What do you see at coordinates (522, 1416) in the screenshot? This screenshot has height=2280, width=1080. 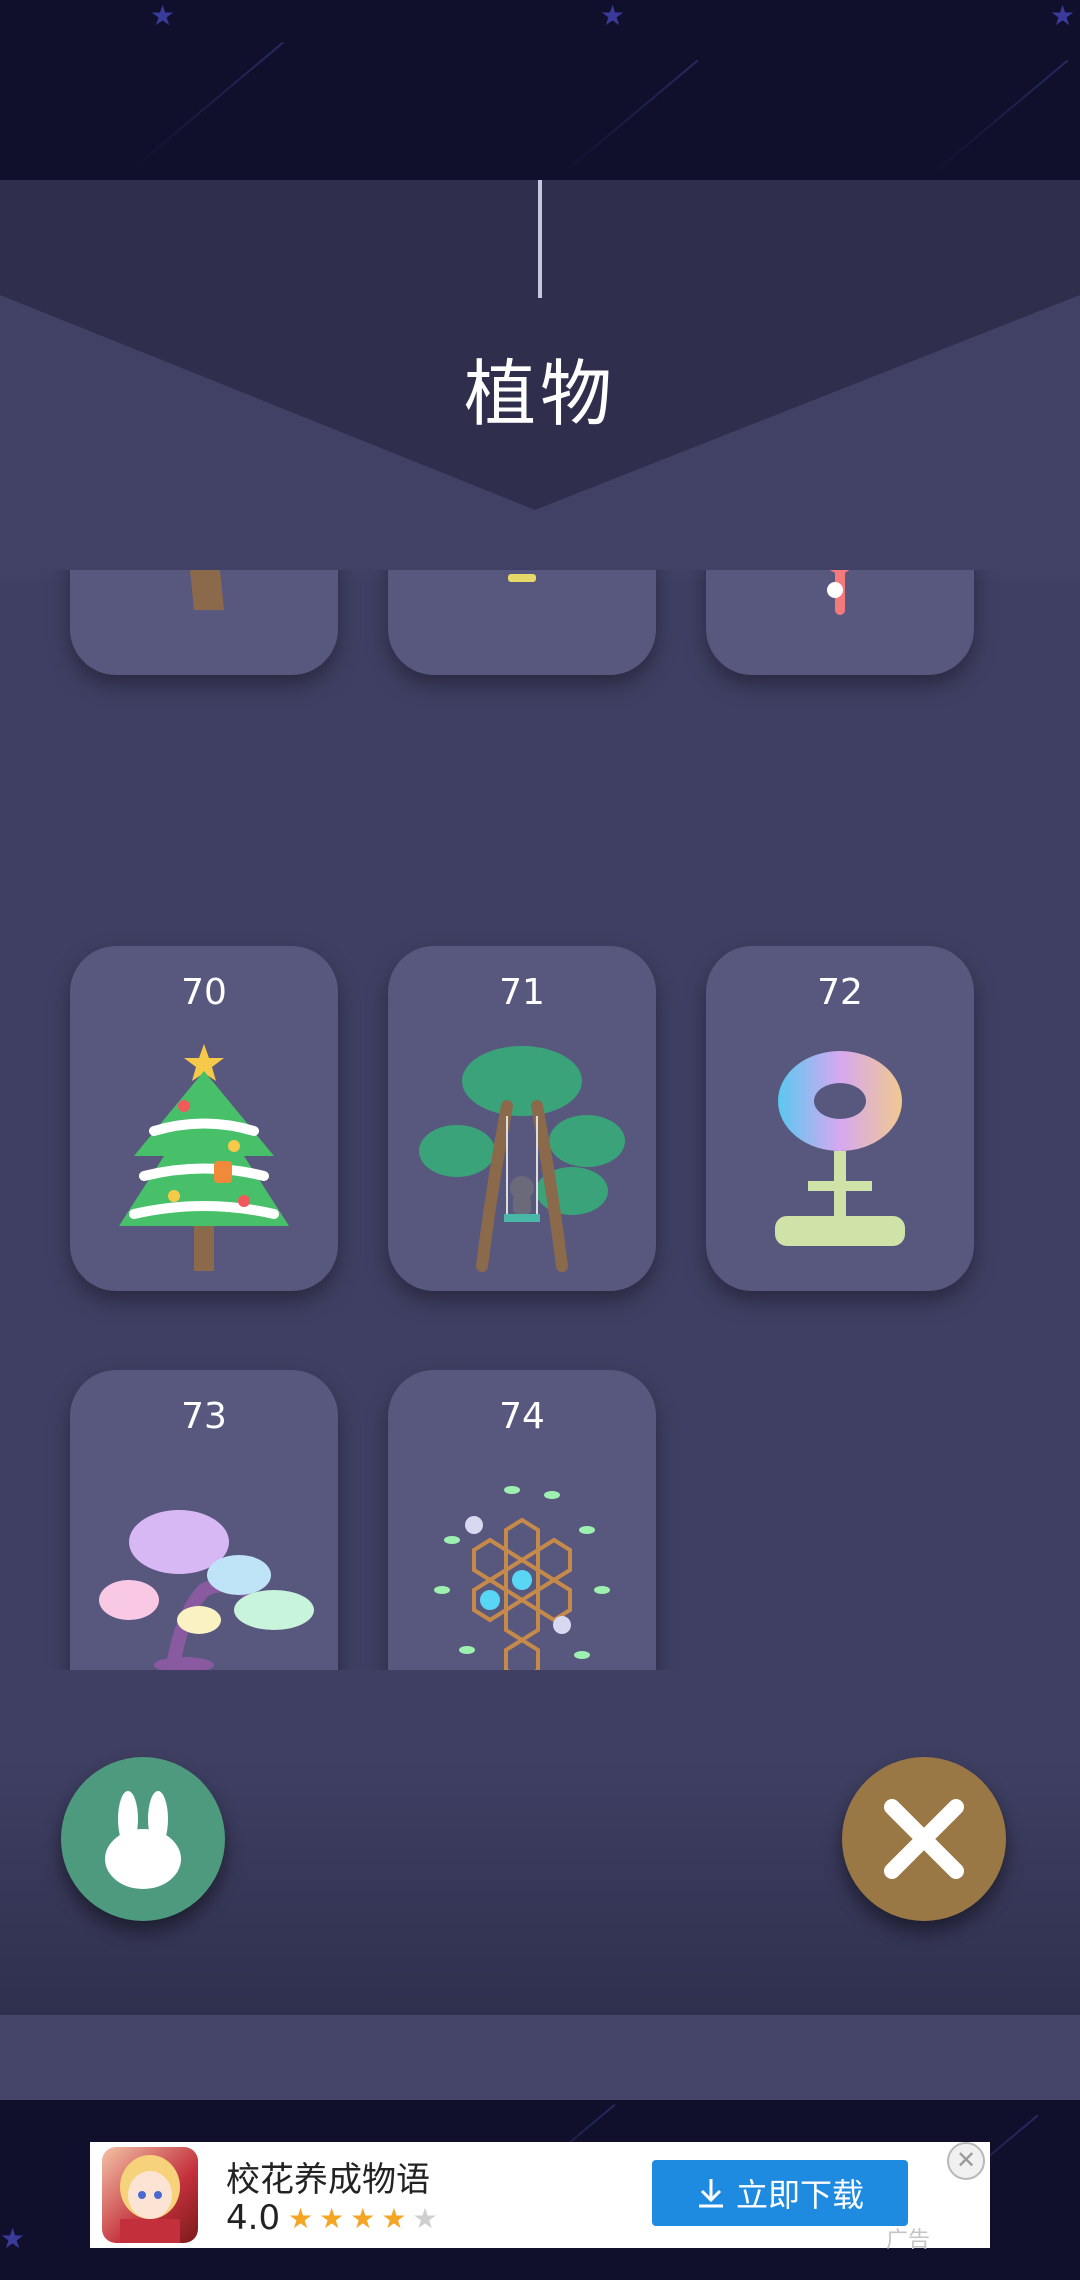 I see `plant-number: 74` at bounding box center [522, 1416].